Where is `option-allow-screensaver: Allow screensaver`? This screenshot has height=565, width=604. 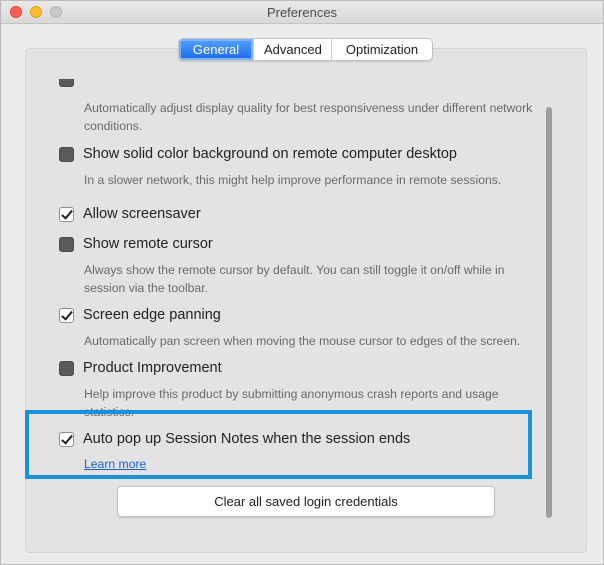
option-allow-screensaver: Allow screensaver is located at coordinates (130, 214).